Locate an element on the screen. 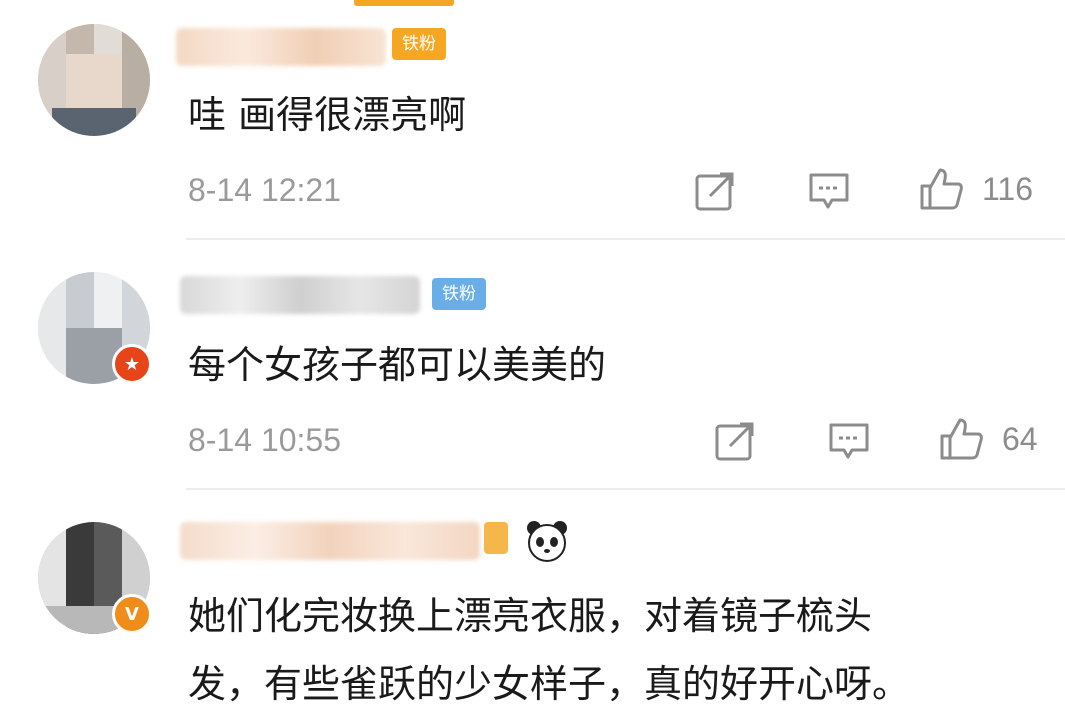 This screenshot has height=726, width=1065. comment-text: 哇 画得很漂亮啊 is located at coordinates (327, 115).